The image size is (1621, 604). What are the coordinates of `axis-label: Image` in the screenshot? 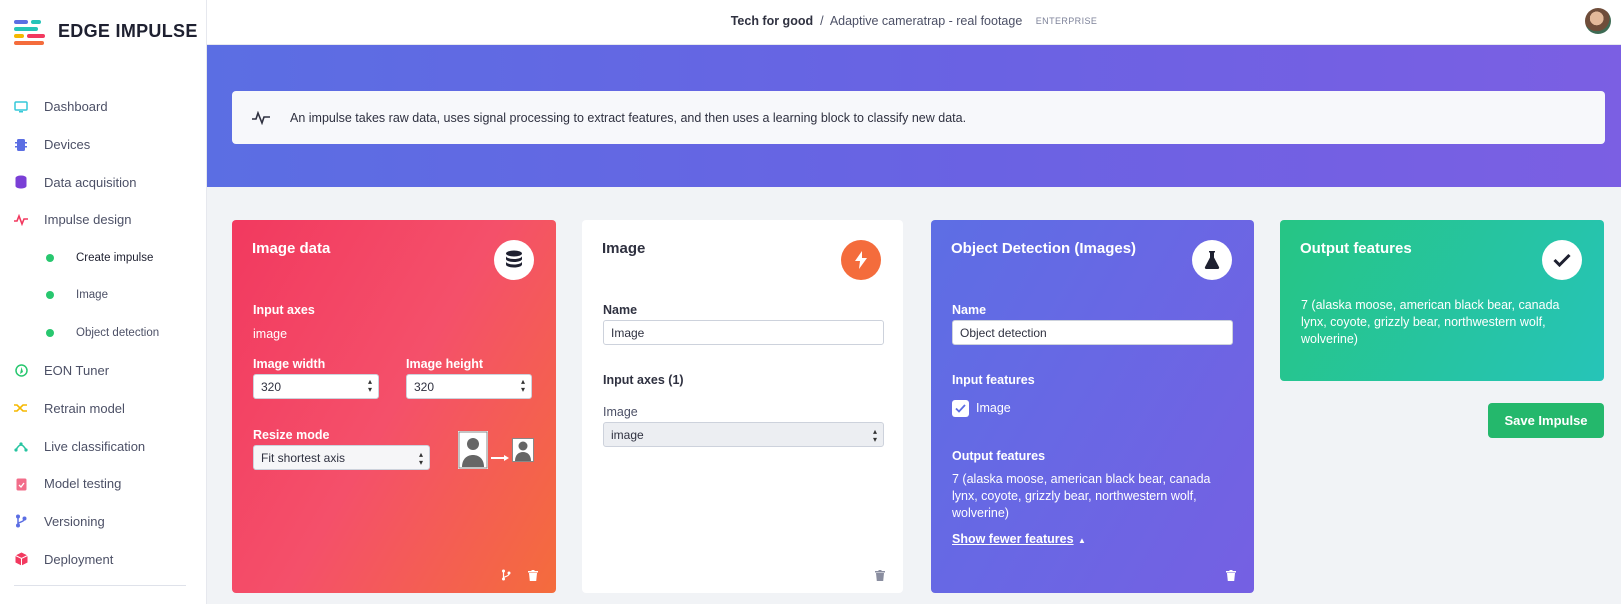 It's located at (620, 412).